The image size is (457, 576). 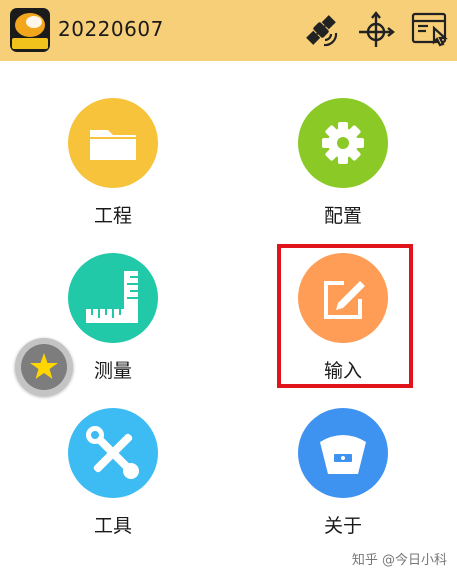 I want to click on tile-about-circle, so click(x=343, y=453).